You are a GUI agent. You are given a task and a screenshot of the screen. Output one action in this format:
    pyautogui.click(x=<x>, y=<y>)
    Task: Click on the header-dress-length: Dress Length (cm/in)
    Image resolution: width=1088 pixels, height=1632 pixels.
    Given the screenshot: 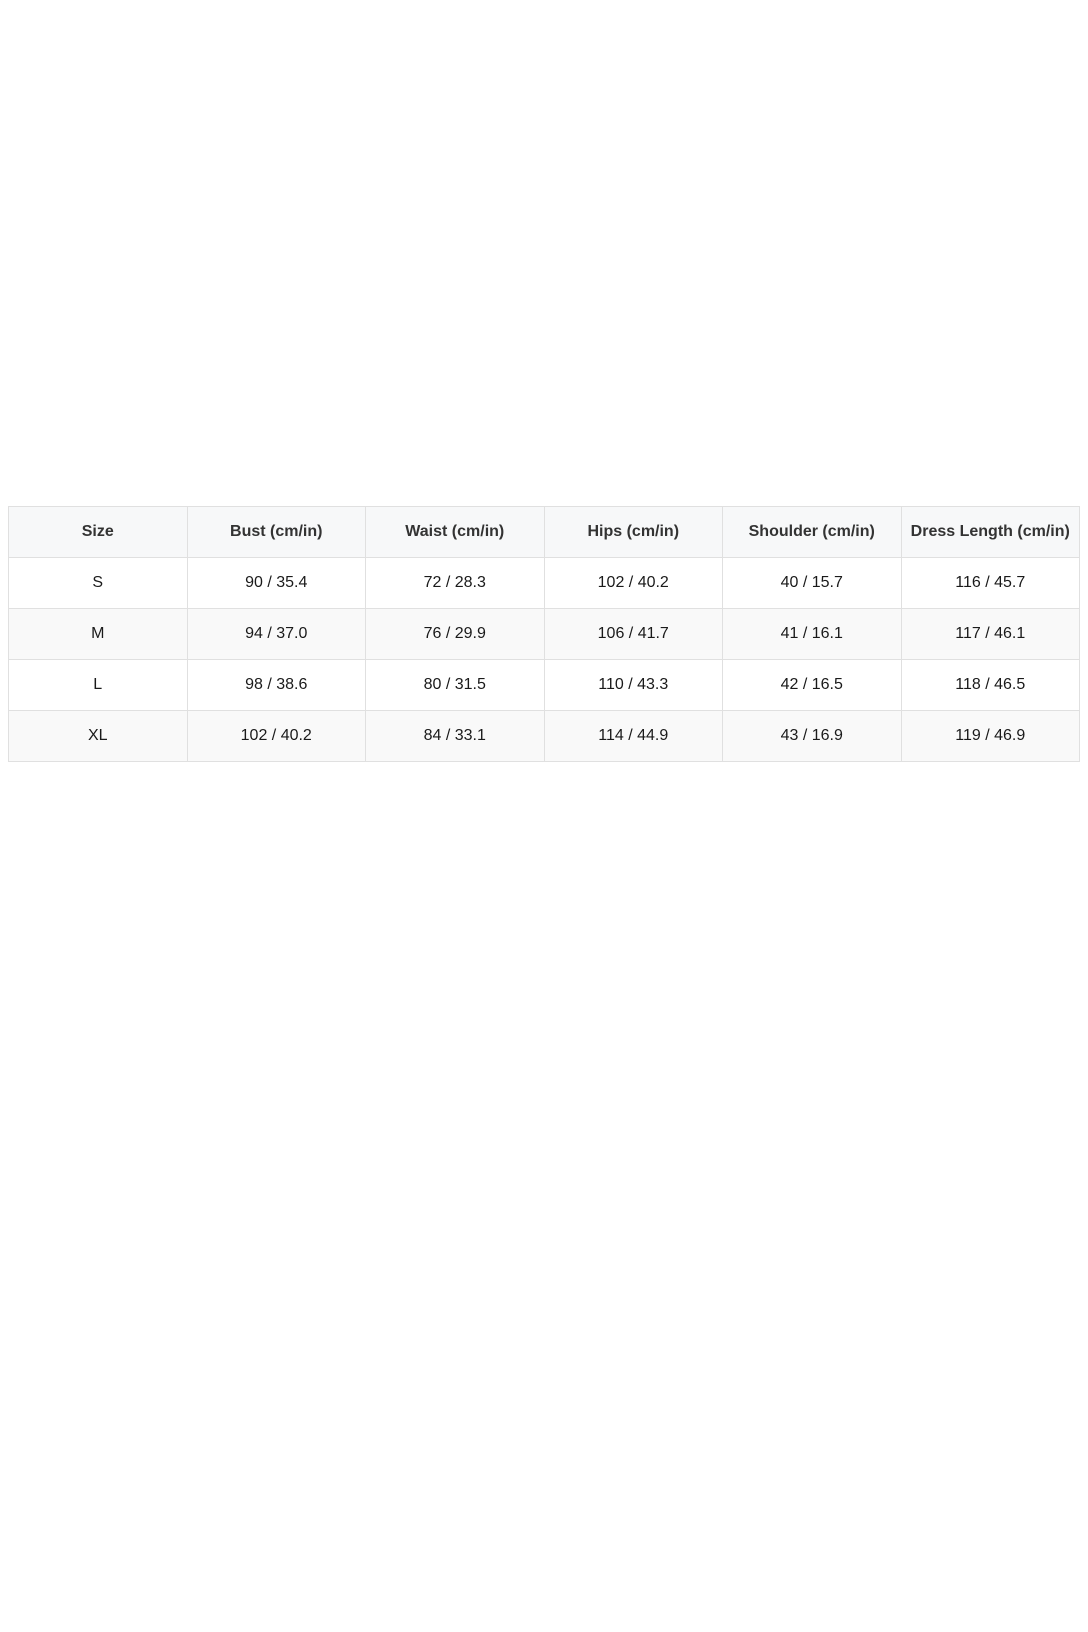 What is the action you would take?
    pyautogui.click(x=990, y=532)
    